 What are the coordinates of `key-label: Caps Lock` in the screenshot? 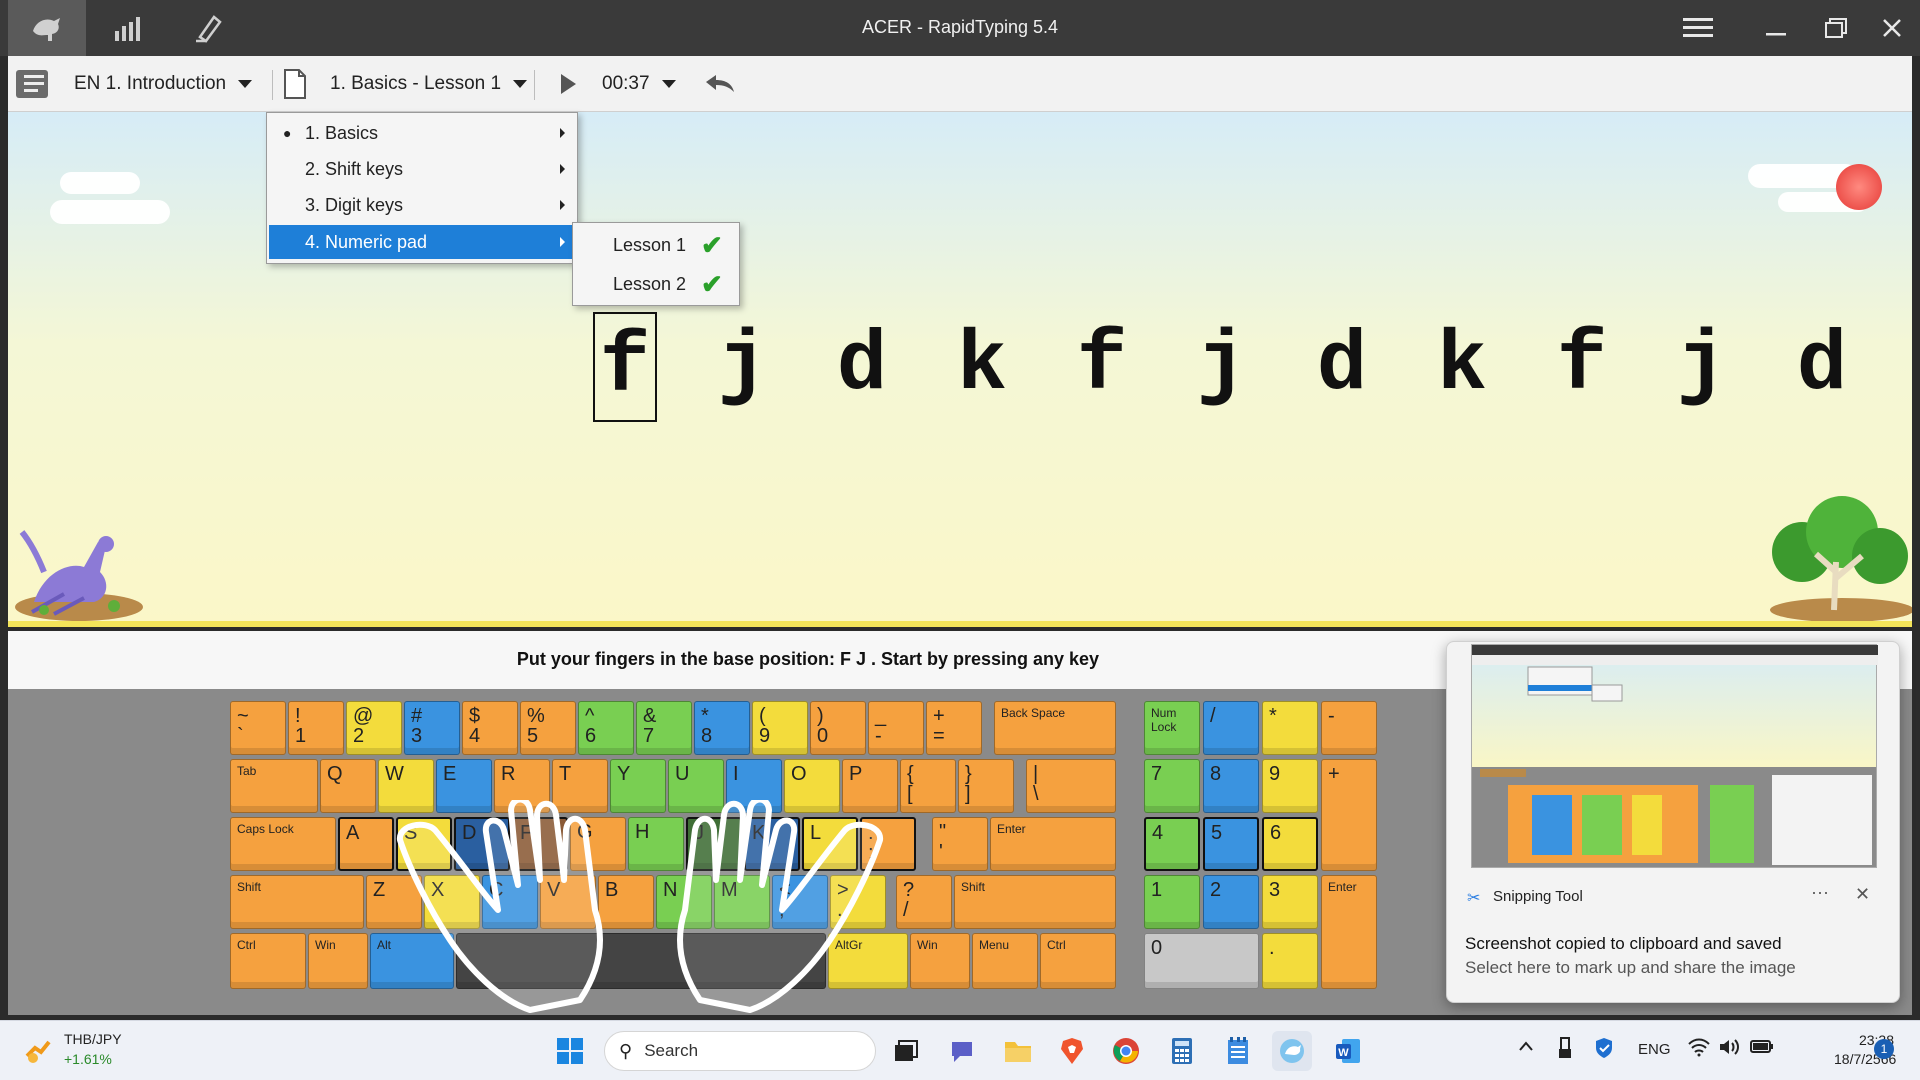 It's located at (265, 829).